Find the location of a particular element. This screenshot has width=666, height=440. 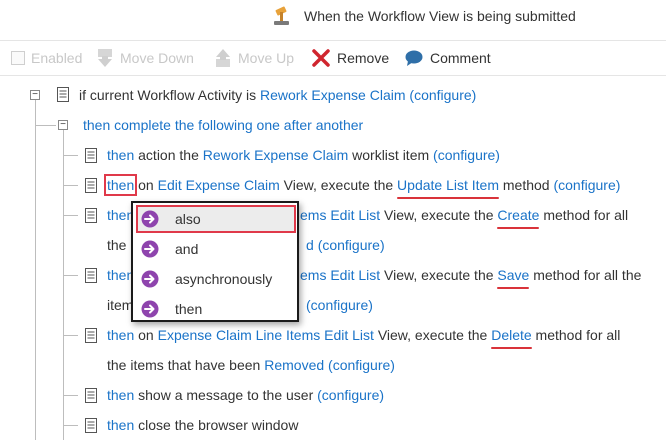

row-text: method is located at coordinates (526, 185).